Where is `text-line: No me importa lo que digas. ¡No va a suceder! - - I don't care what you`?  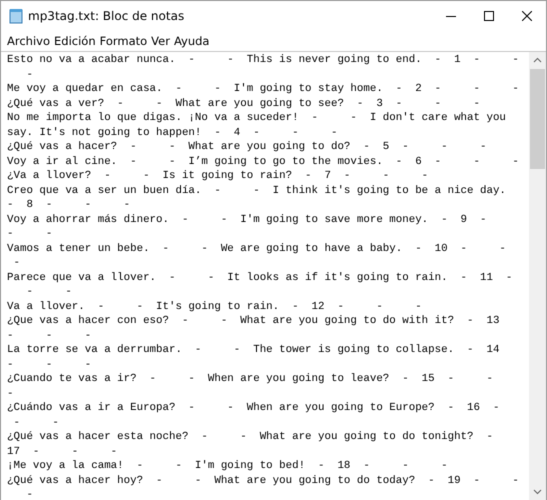 text-line: No me importa lo que digas. ¡No va a suceder! - - I don't care what you is located at coordinates (256, 118).